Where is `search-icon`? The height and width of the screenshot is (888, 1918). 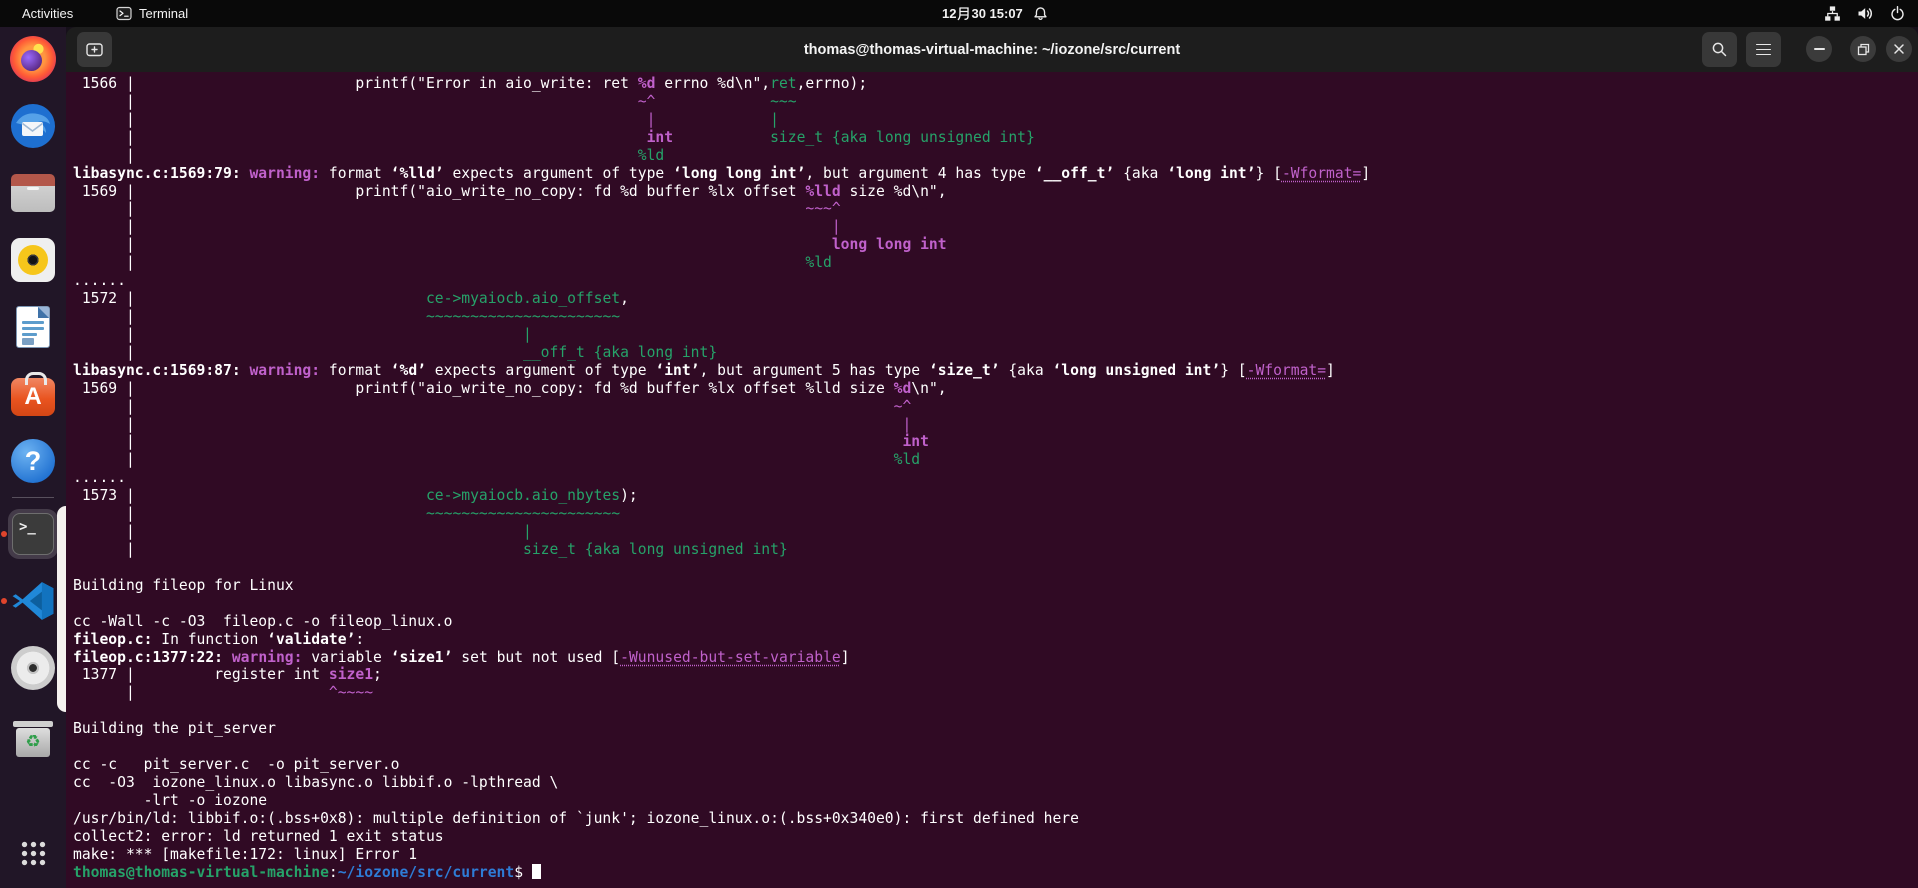
search-icon is located at coordinates (1719, 49).